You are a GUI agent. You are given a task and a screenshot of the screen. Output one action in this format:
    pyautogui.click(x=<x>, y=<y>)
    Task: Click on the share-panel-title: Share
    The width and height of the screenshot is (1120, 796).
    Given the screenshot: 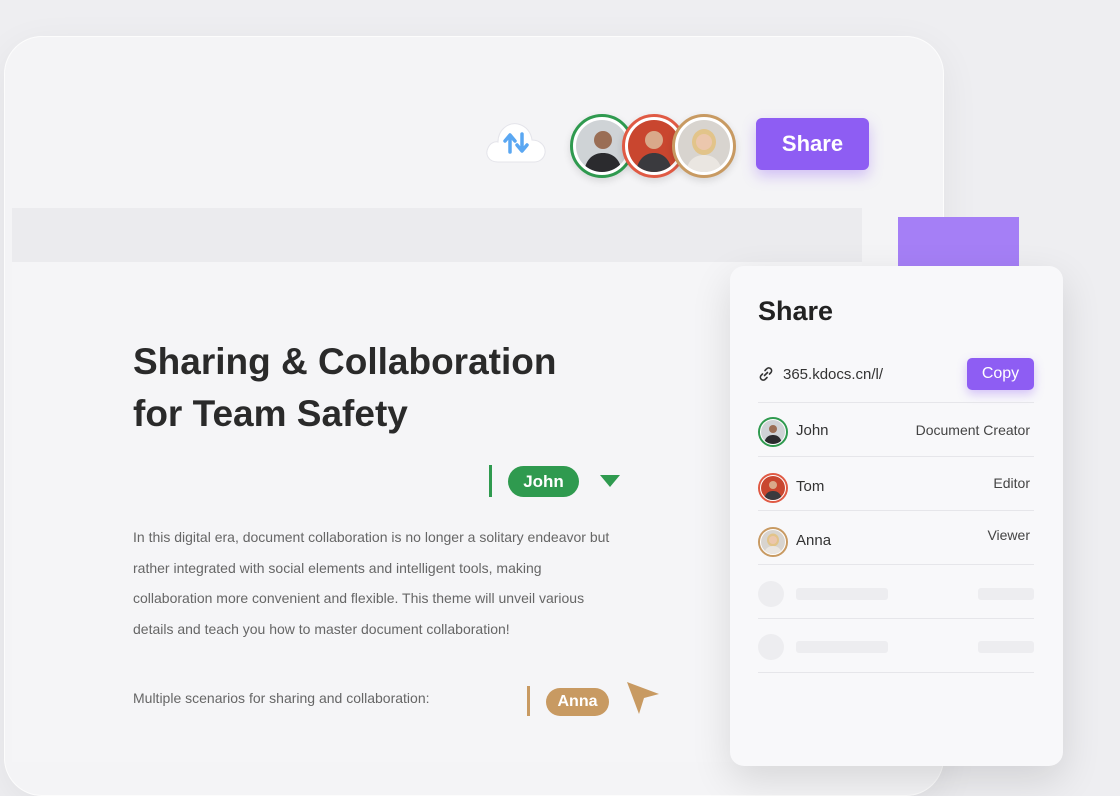 What is the action you would take?
    pyautogui.click(x=796, y=311)
    